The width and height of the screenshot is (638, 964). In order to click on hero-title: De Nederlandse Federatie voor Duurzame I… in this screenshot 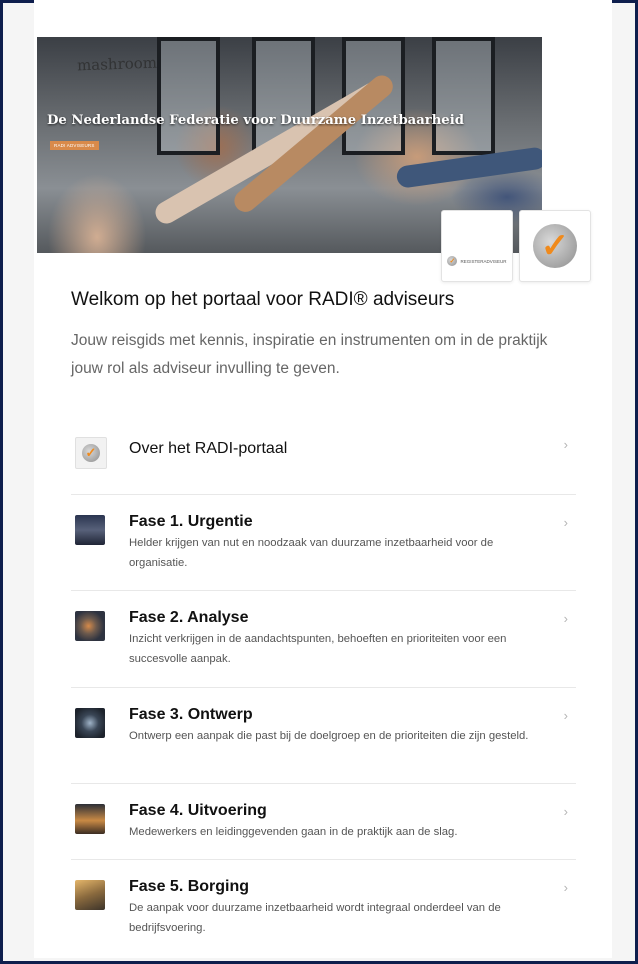, I will do `click(255, 120)`.